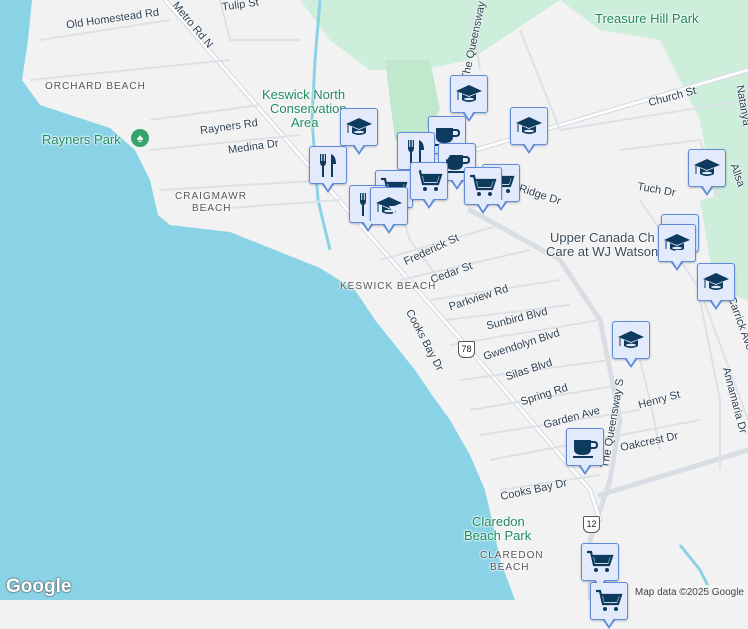 Image resolution: width=748 pixels, height=629 pixels. Describe the element at coordinates (39, 586) in the screenshot. I see `google-logo: Google` at that location.